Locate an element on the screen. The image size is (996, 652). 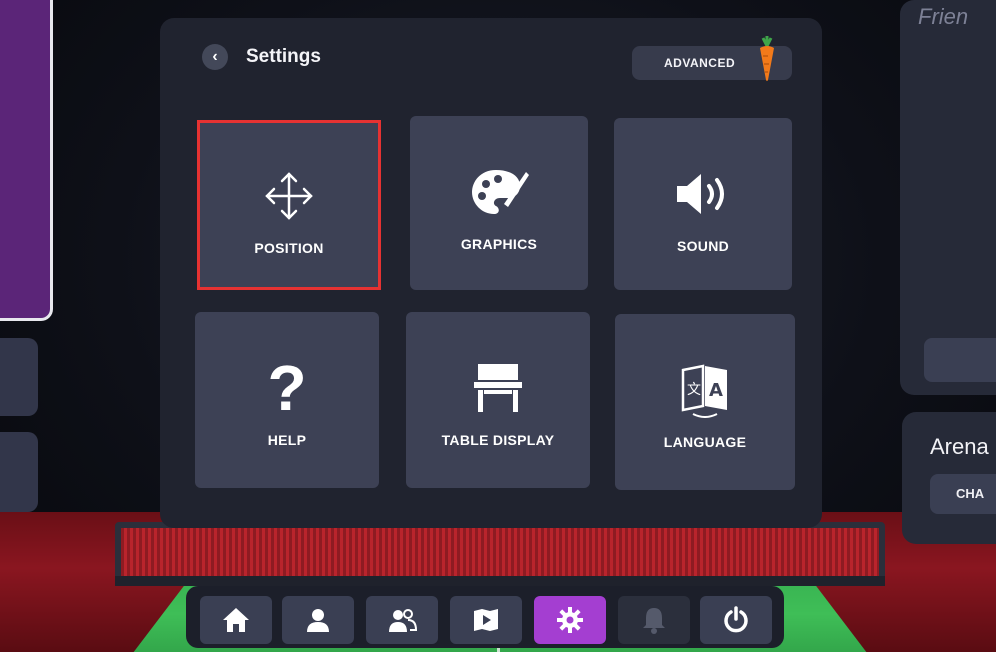
power-icon is located at coordinates (736, 619).